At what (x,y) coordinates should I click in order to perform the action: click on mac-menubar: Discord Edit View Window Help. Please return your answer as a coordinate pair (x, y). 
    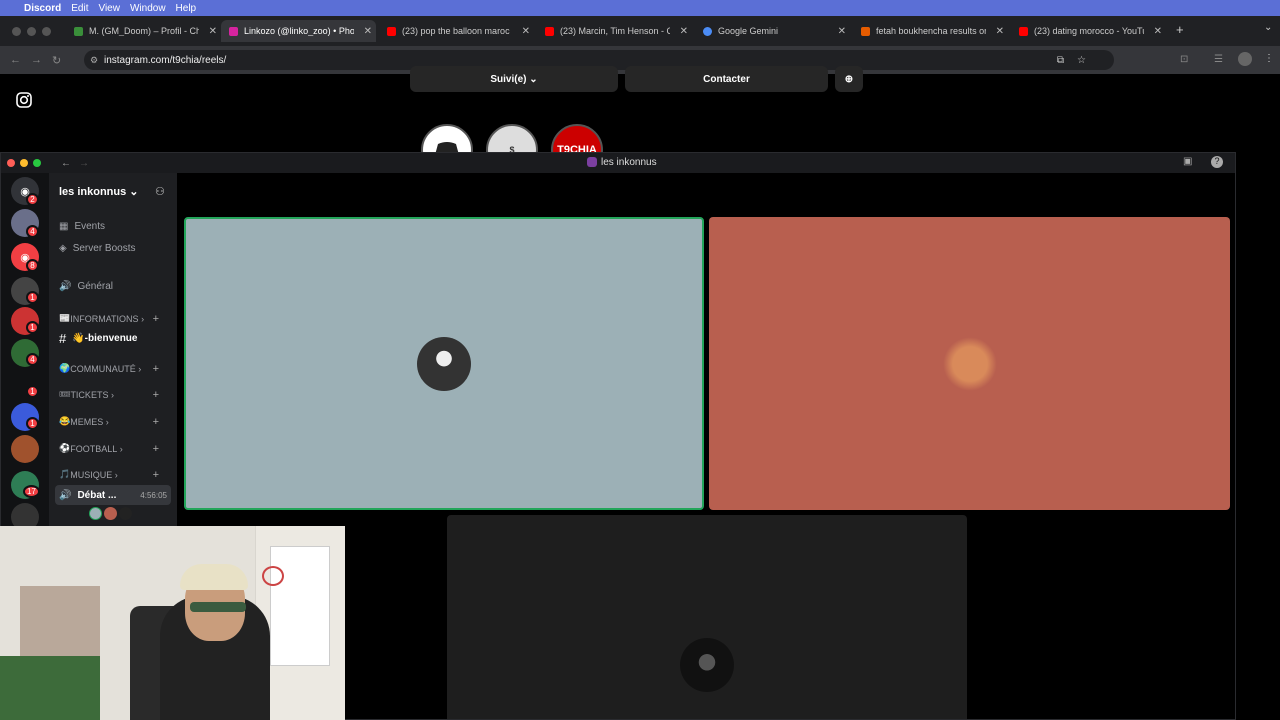
    Looking at the image, I should click on (640, 8).